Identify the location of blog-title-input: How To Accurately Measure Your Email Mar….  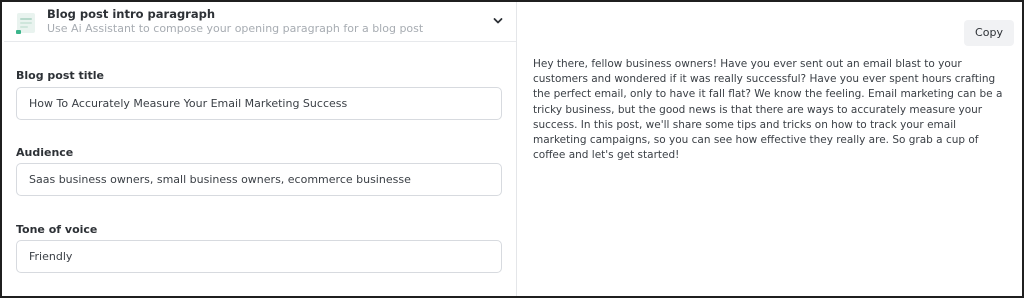
(259, 103).